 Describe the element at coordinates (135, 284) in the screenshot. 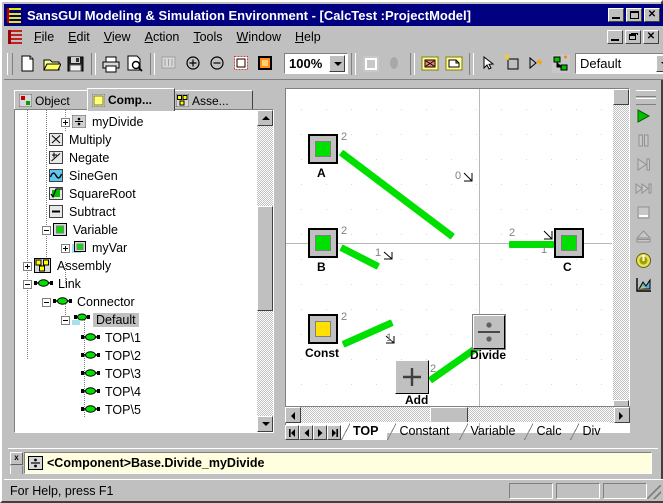

I see `tree-item-link: Link` at that location.